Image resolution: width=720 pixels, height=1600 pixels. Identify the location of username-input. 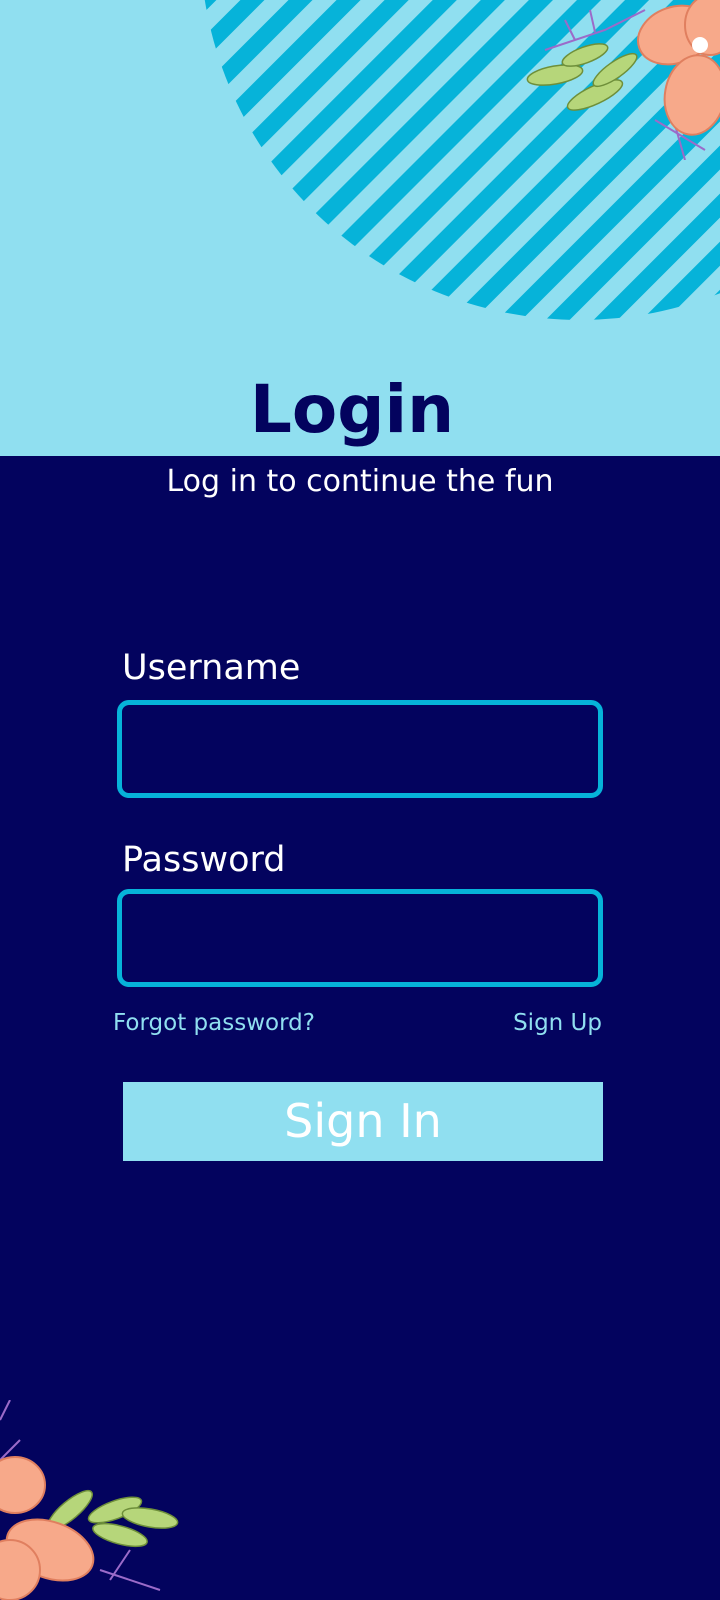
(360, 749).